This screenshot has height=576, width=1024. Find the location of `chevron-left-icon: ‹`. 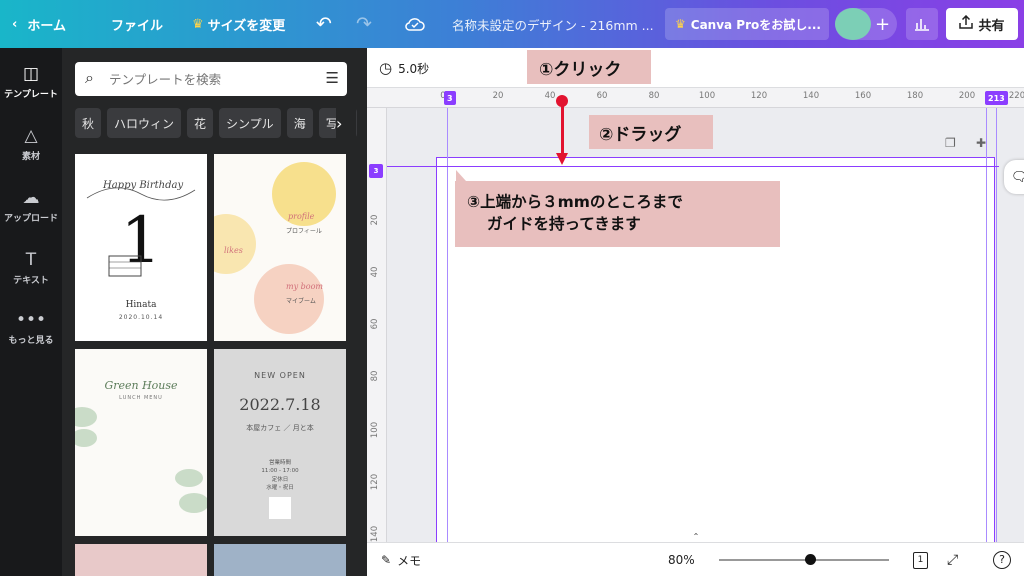

chevron-left-icon: ‹ is located at coordinates (15, 24).